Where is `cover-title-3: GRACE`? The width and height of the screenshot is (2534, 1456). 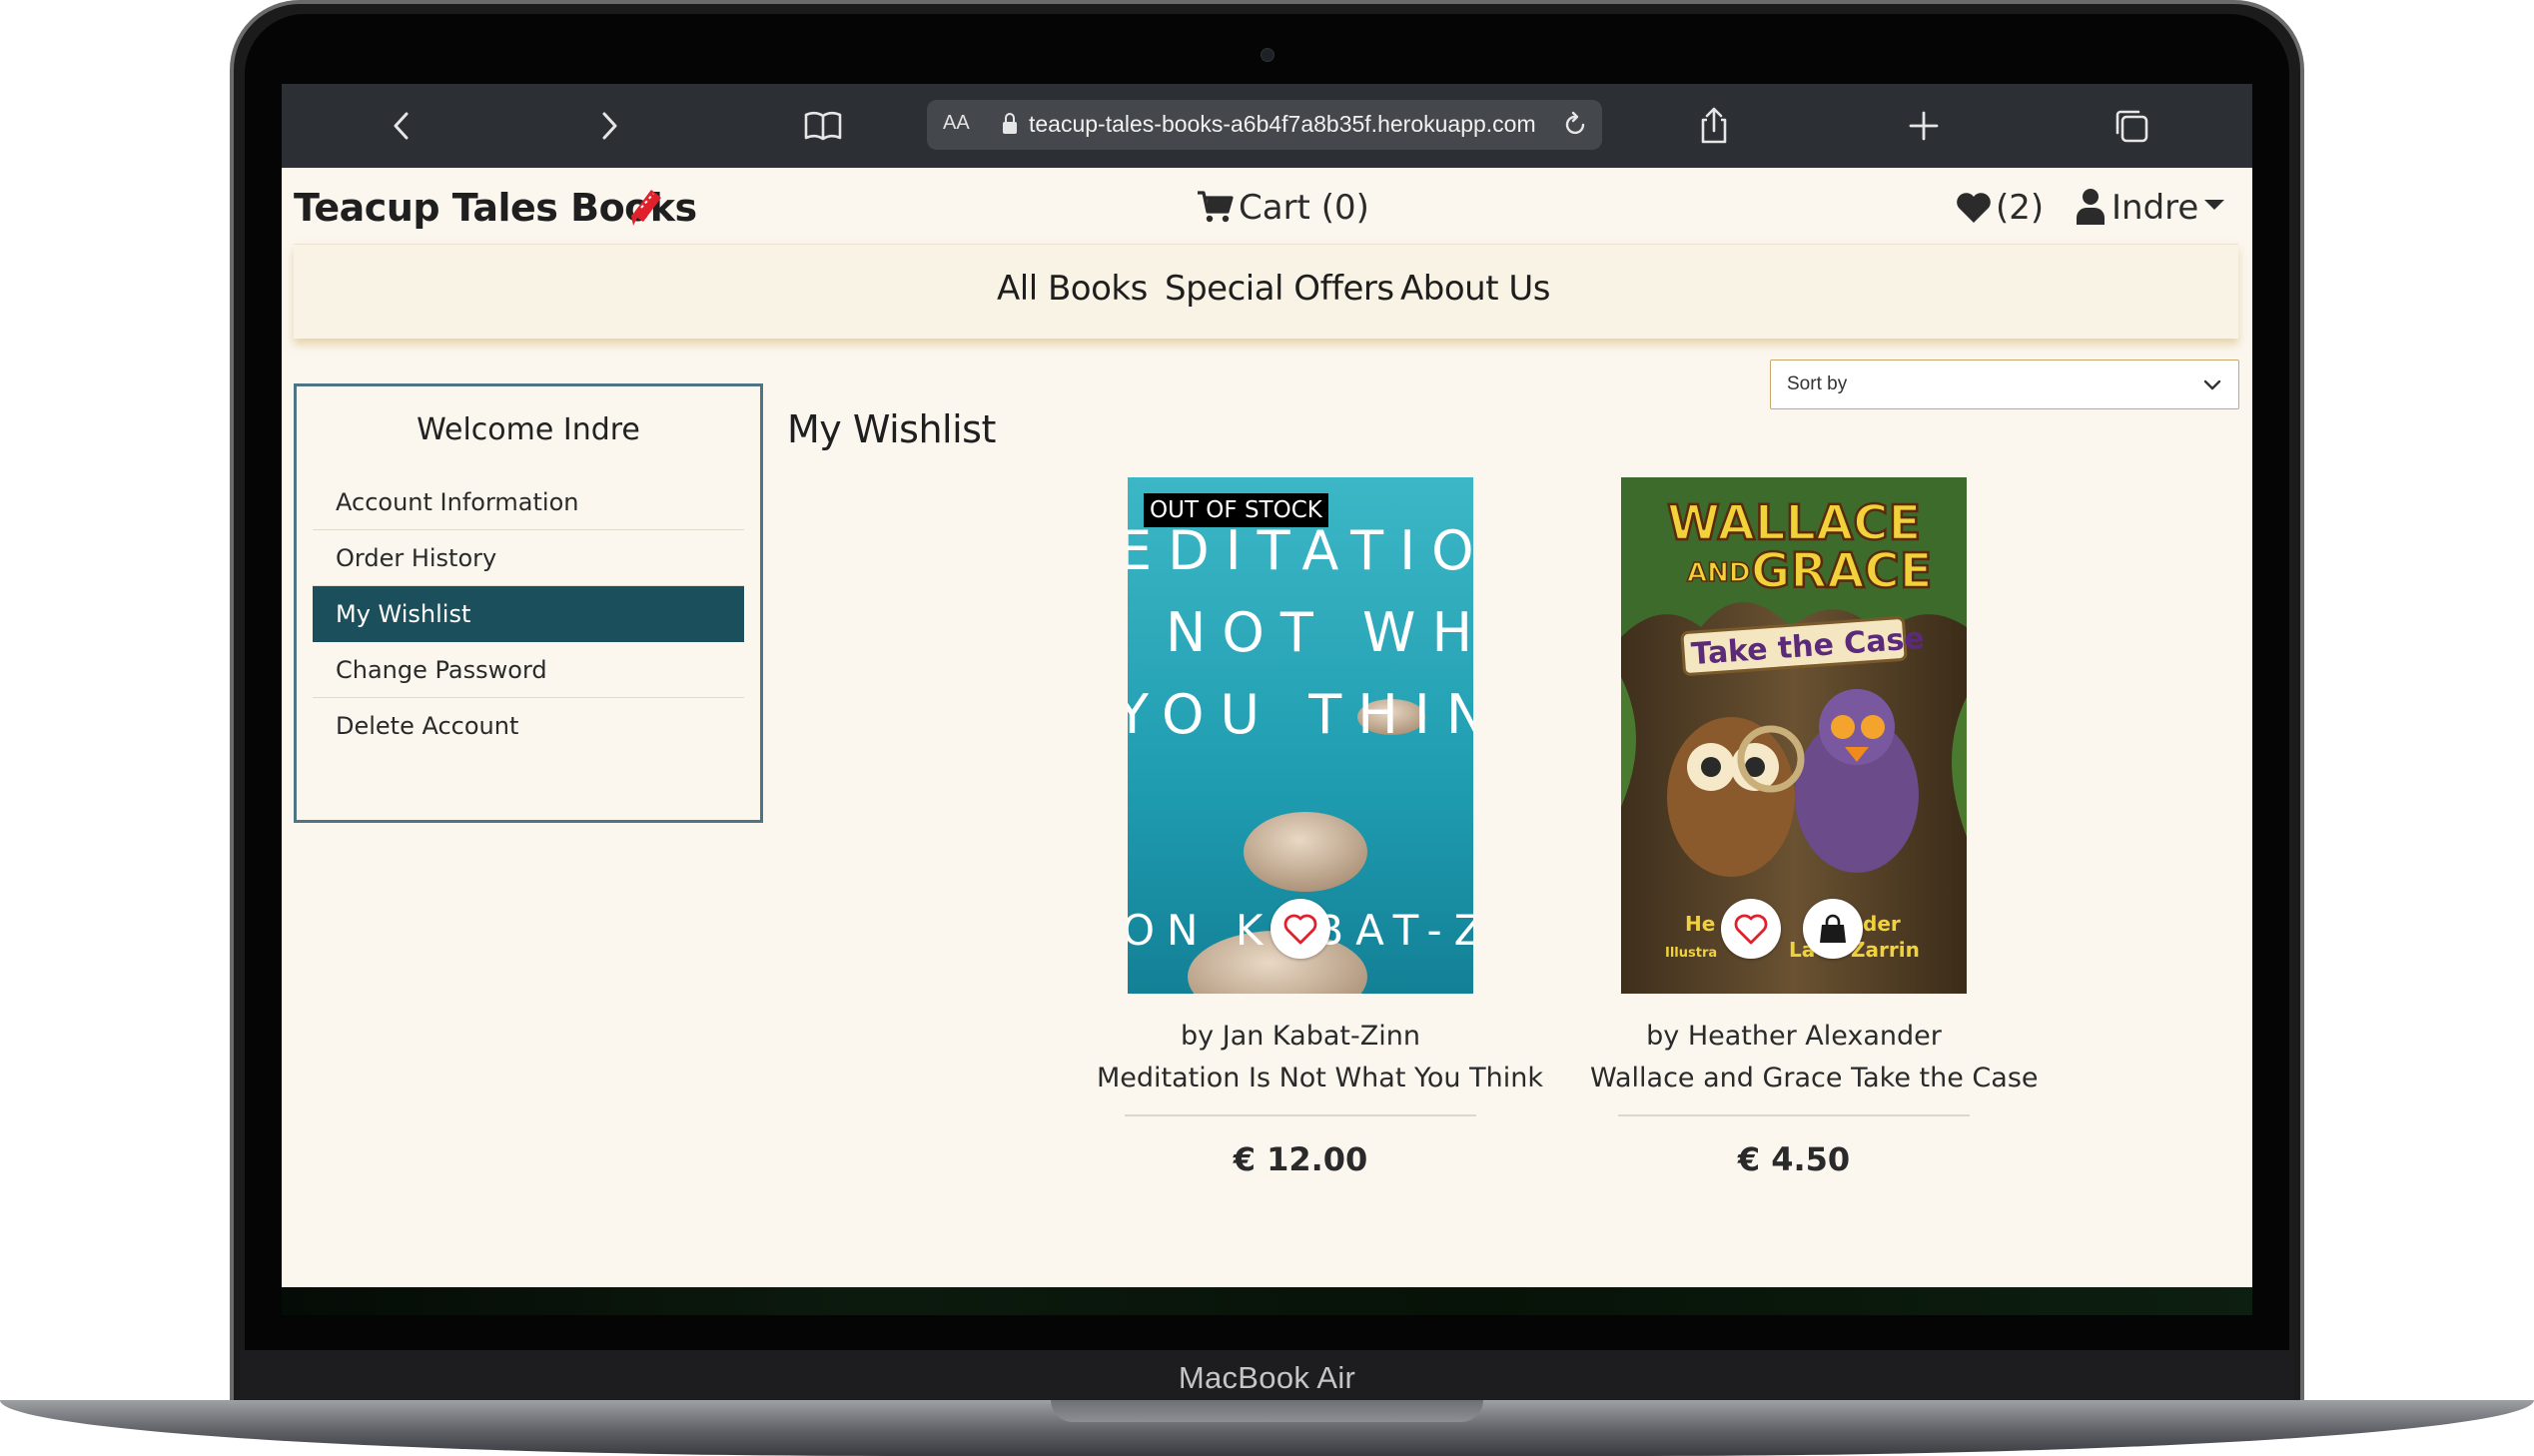 cover-title-3: GRACE is located at coordinates (1842, 571).